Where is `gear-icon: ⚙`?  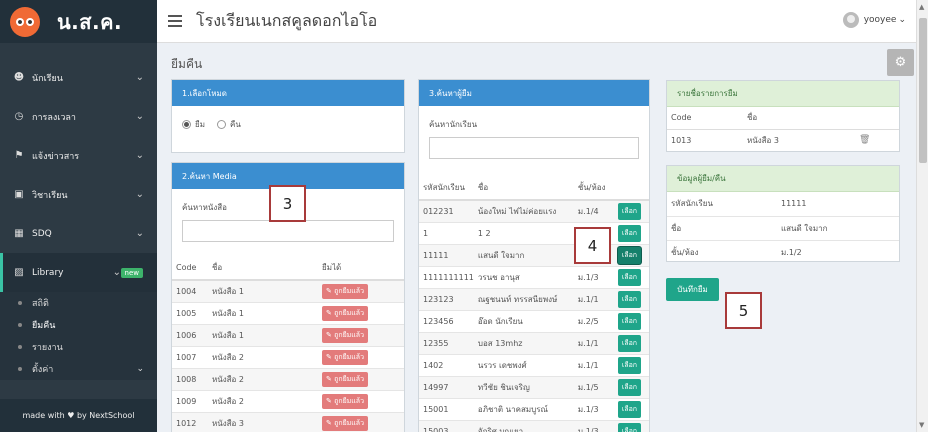
gear-icon: ⚙ is located at coordinates (900, 62).